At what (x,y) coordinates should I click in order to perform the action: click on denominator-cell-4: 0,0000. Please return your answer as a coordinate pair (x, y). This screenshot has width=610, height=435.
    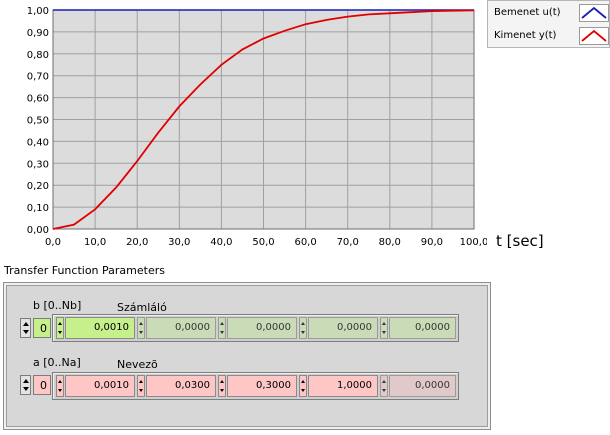
    Looking at the image, I should click on (422, 386).